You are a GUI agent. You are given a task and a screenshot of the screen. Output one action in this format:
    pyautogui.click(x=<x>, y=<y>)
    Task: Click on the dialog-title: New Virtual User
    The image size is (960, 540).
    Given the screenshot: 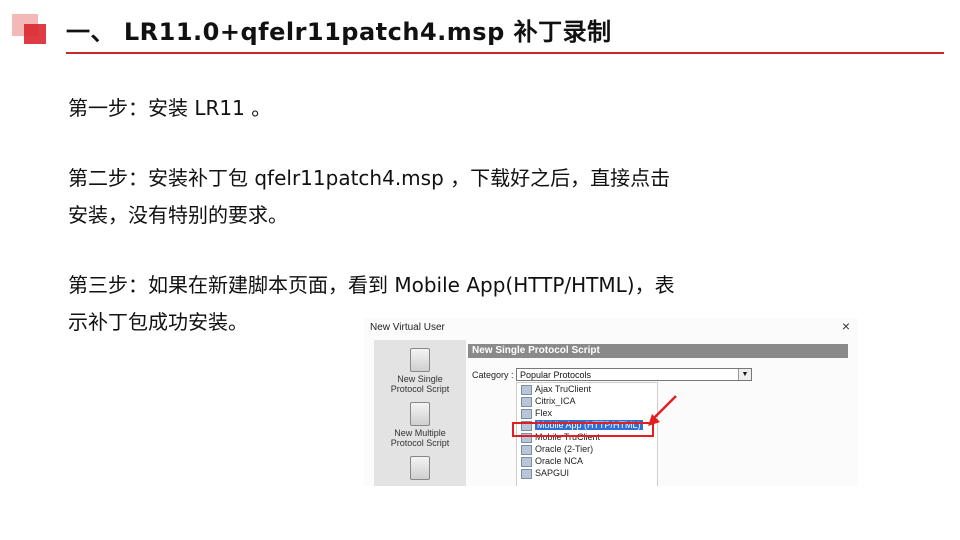 What is the action you would take?
    pyautogui.click(x=407, y=327)
    